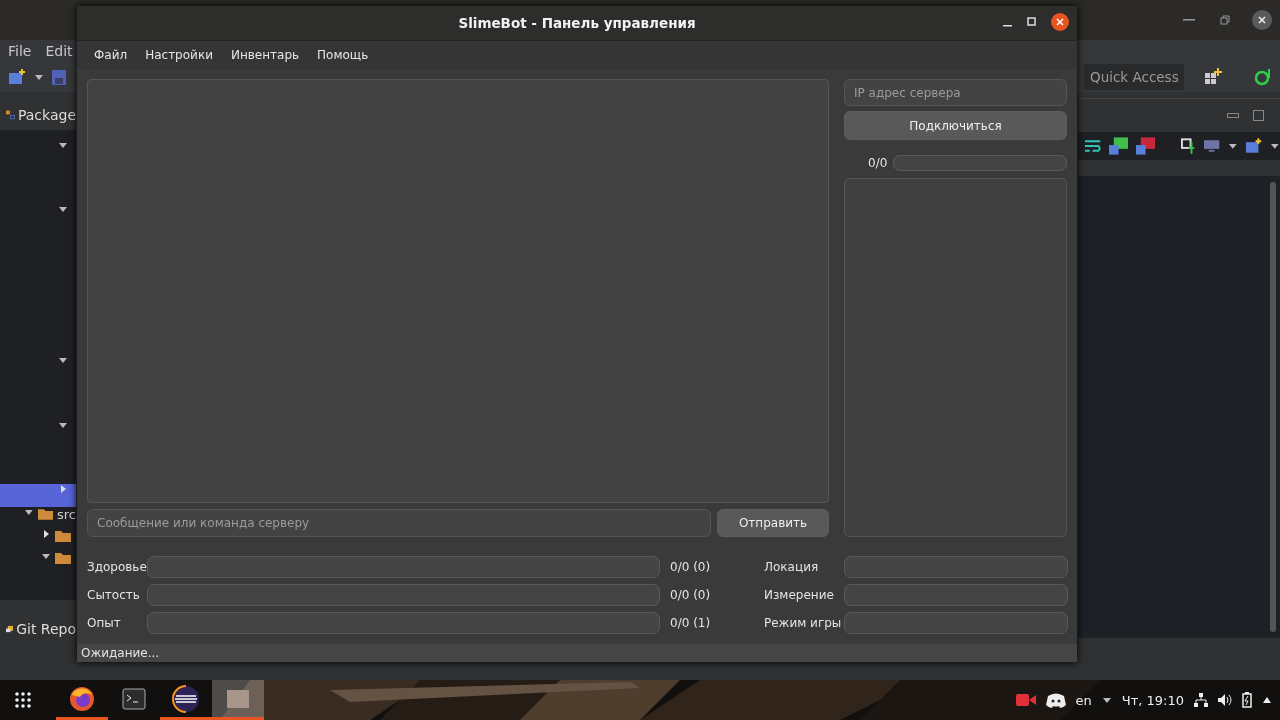  Describe the element at coordinates (186, 698) in the screenshot. I see `eclipse-icon` at that location.